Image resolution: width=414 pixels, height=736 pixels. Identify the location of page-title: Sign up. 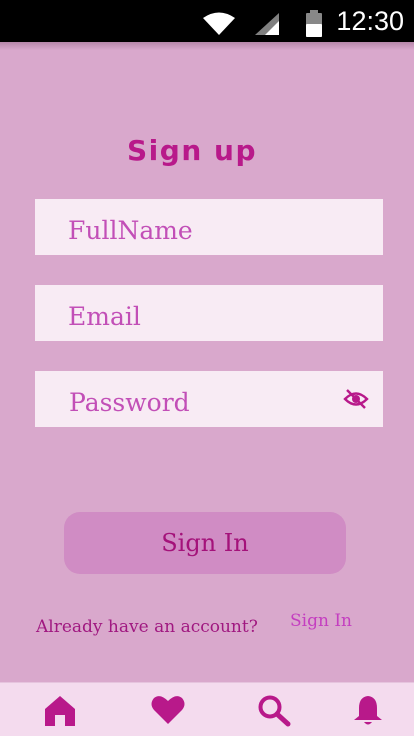
(192, 150).